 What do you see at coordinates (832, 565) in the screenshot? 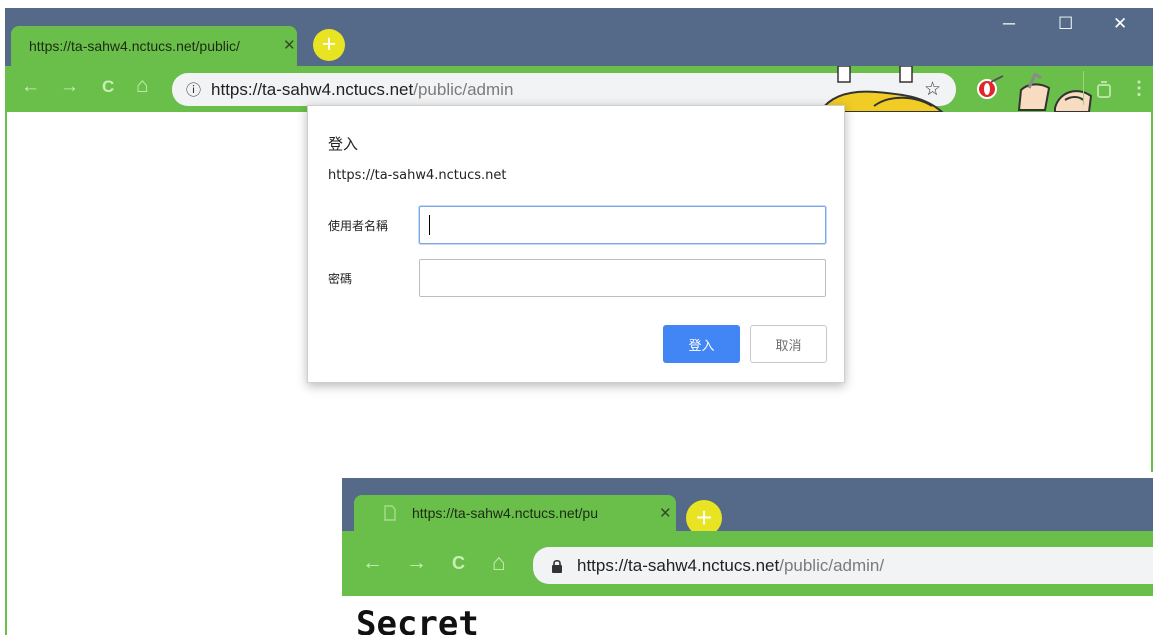
I see `url-path: /public/admin/` at bounding box center [832, 565].